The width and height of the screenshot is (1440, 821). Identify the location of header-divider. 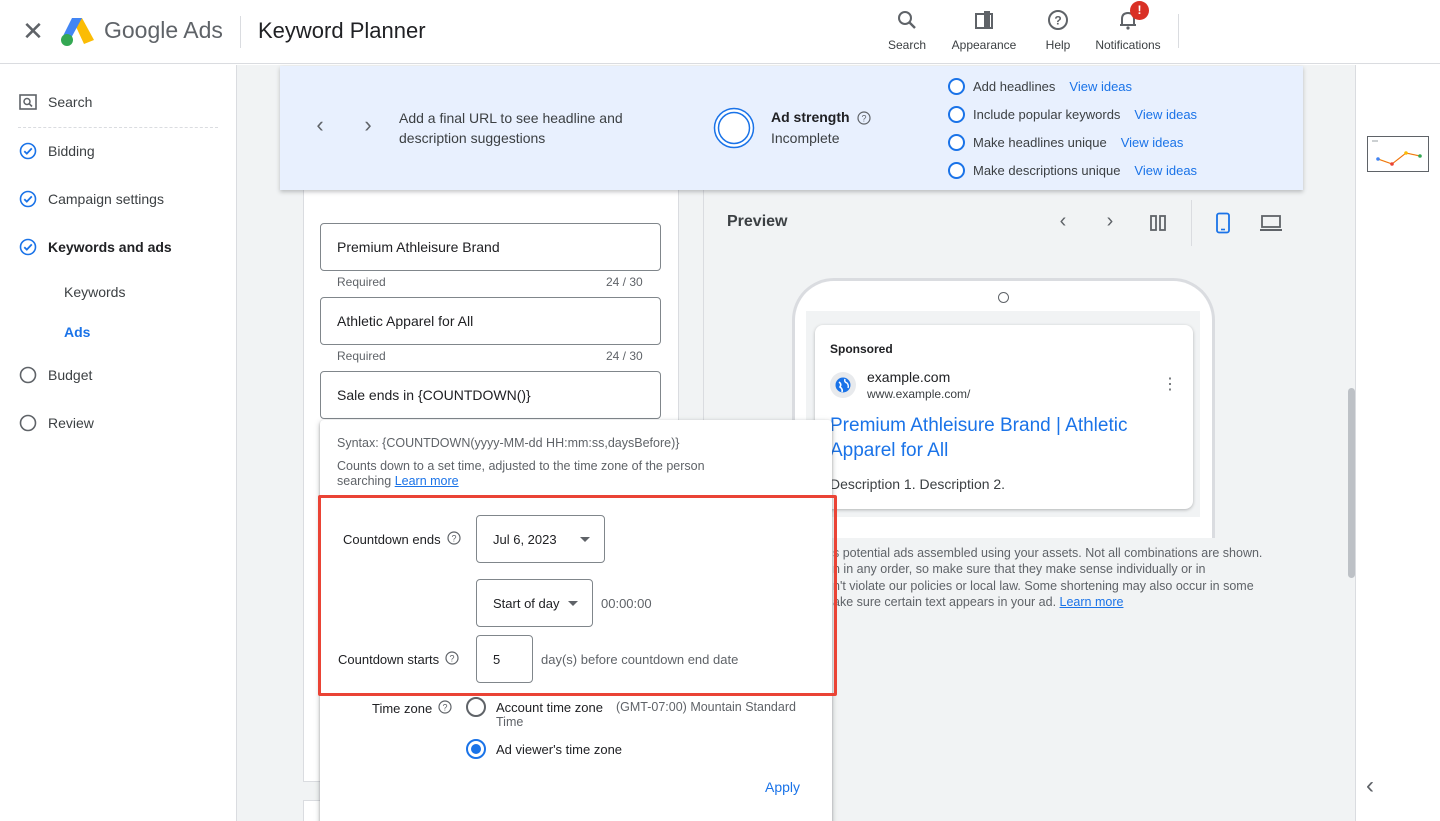
(240, 32).